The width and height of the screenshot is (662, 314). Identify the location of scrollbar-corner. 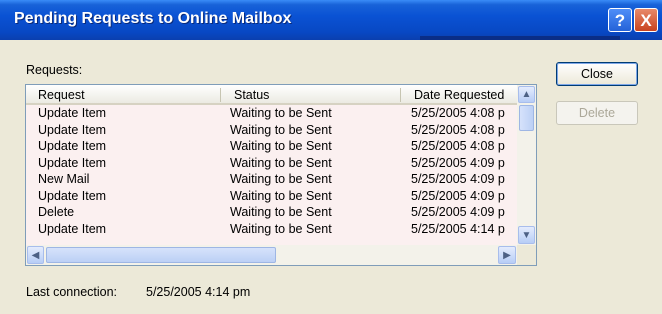
(526, 255).